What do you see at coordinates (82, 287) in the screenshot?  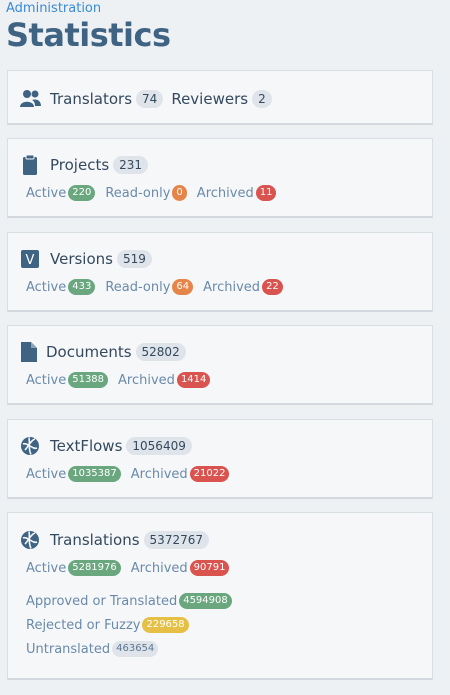 I see `versions-active-count: 433` at bounding box center [82, 287].